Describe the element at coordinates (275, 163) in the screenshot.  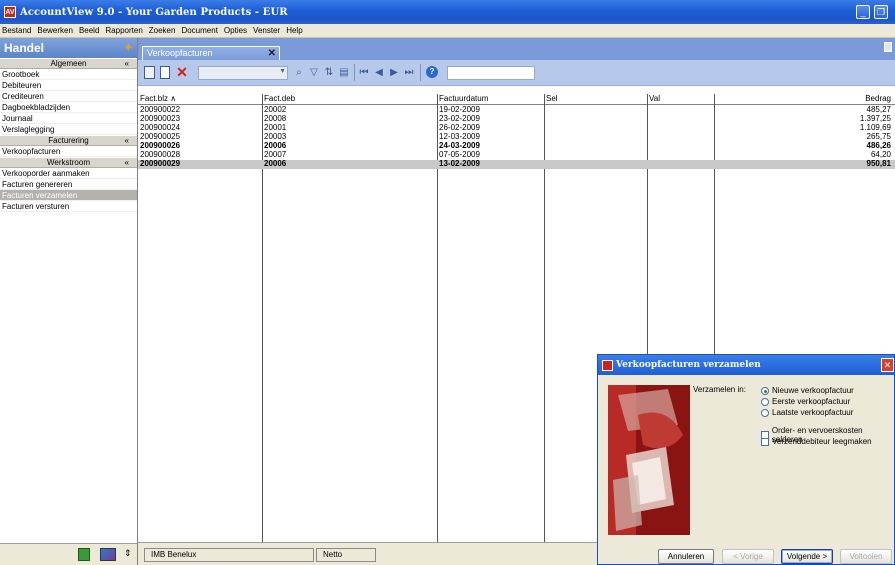
I see `cell-fact-deb: 20006` at that location.